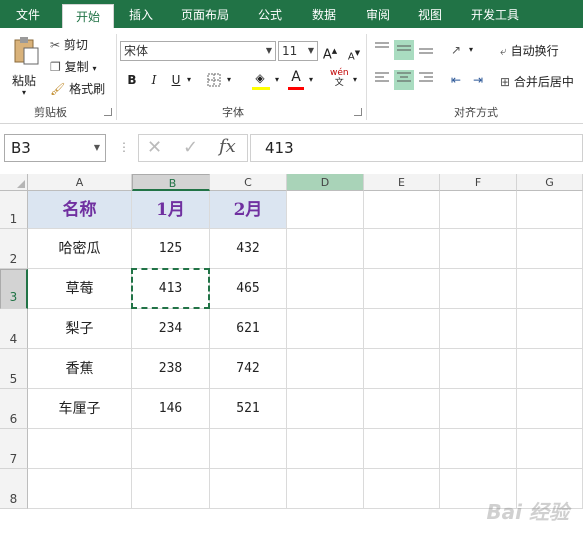 Image resolution: width=583 pixels, height=539 pixels. What do you see at coordinates (402, 329) in the screenshot?
I see `cell-e4` at bounding box center [402, 329].